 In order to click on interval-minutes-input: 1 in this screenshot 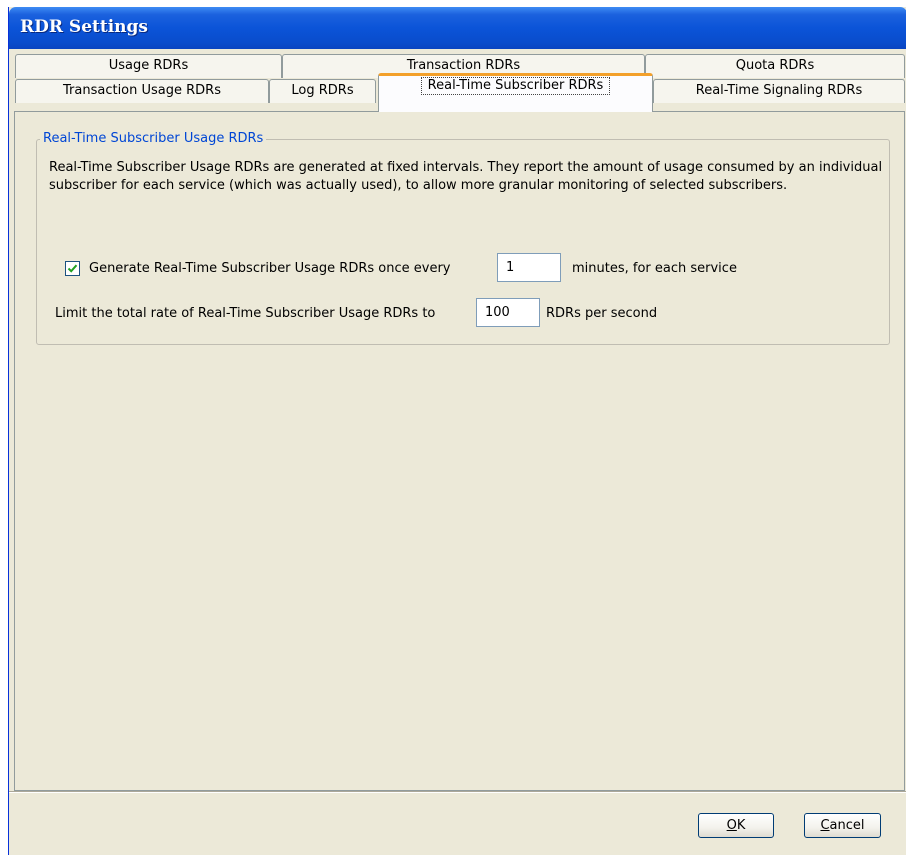, I will do `click(529, 267)`.